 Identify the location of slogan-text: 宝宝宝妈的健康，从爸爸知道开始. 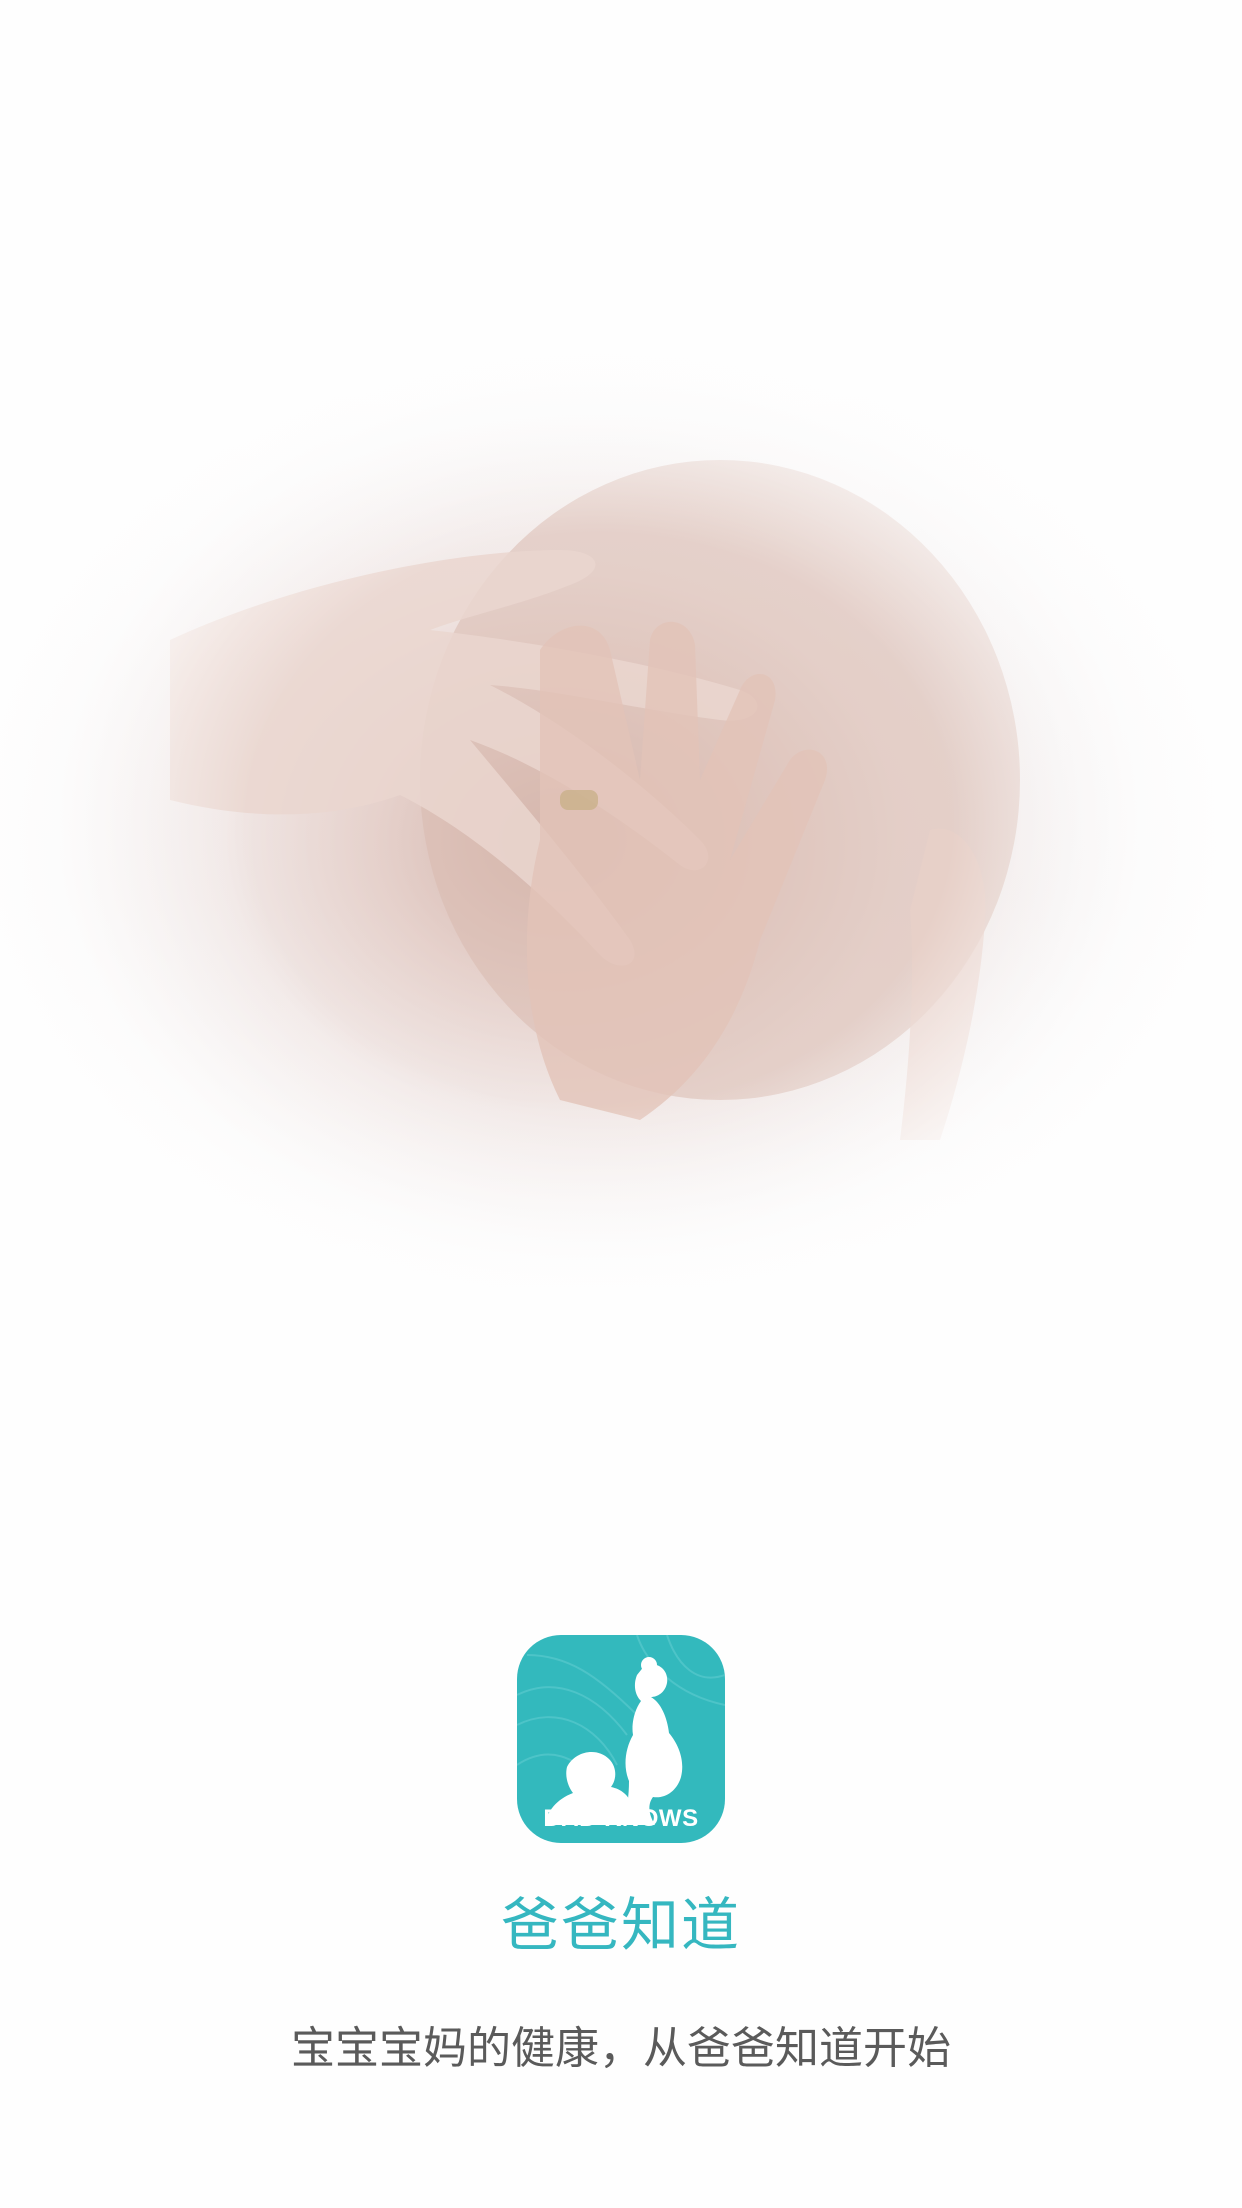
(621, 2048).